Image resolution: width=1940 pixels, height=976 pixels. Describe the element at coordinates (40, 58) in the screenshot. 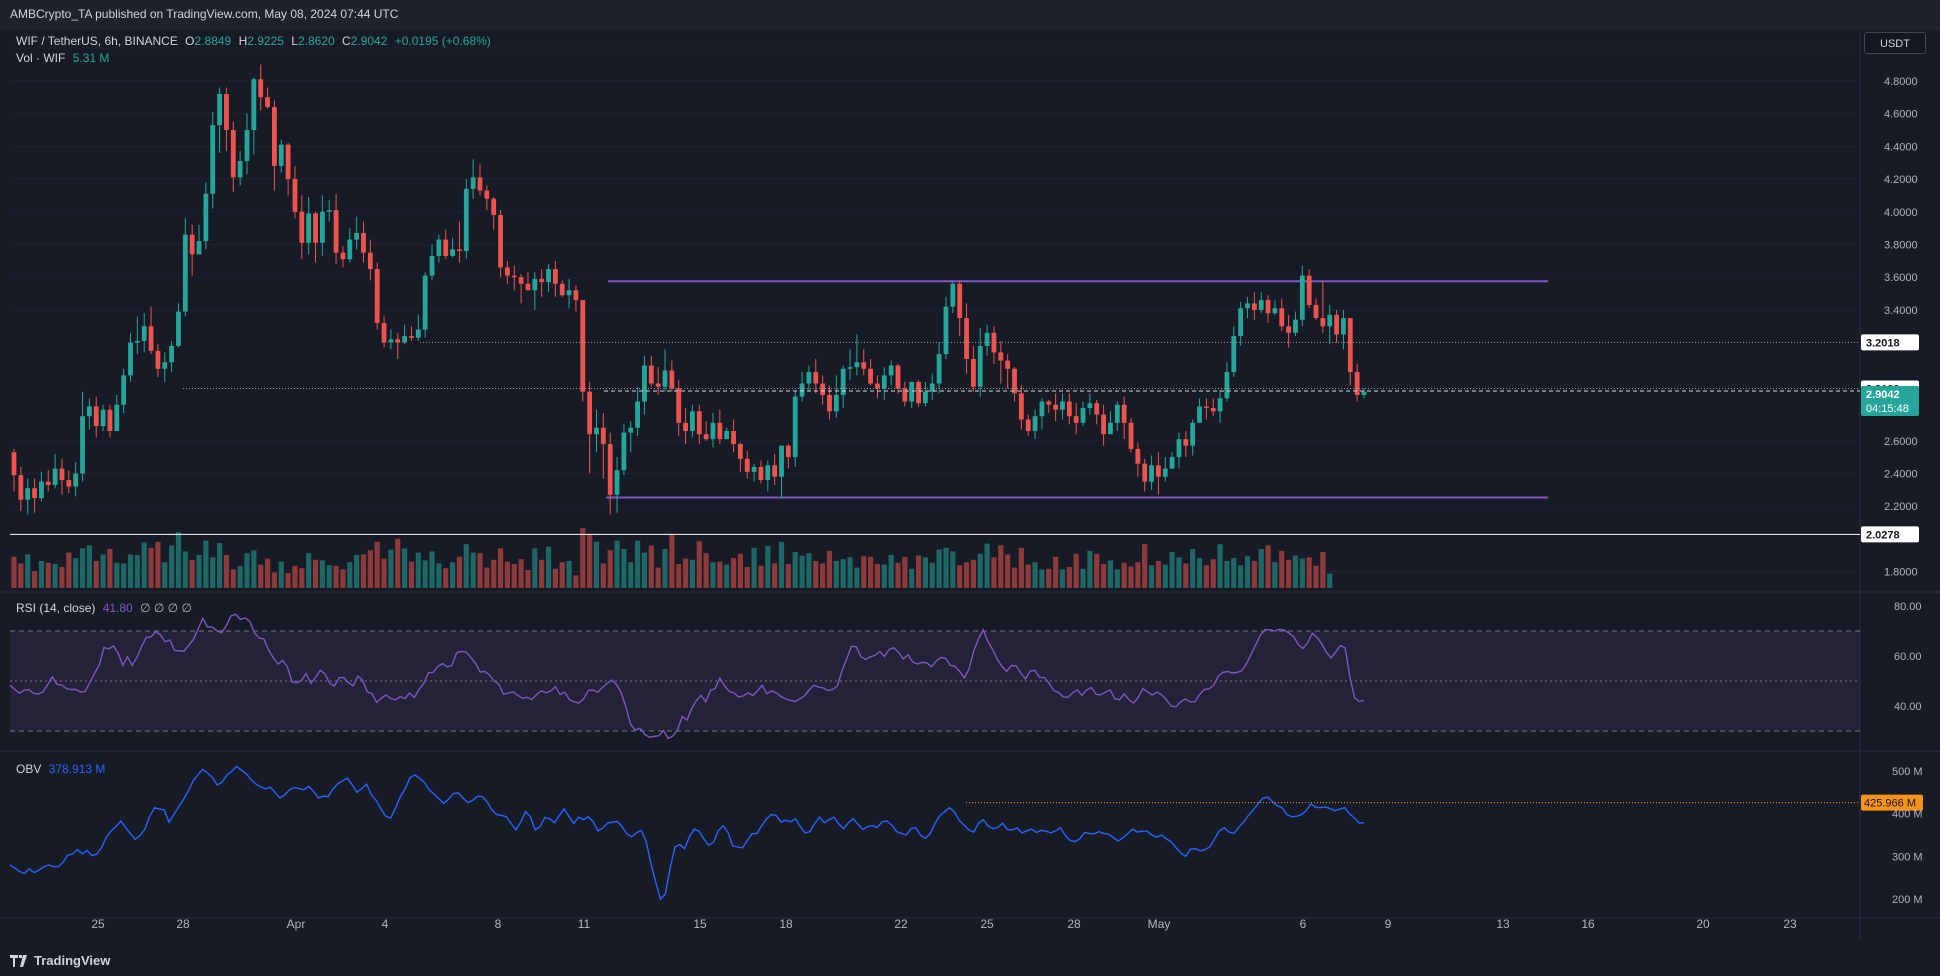

I see `volume-label: Vol · WIF` at that location.